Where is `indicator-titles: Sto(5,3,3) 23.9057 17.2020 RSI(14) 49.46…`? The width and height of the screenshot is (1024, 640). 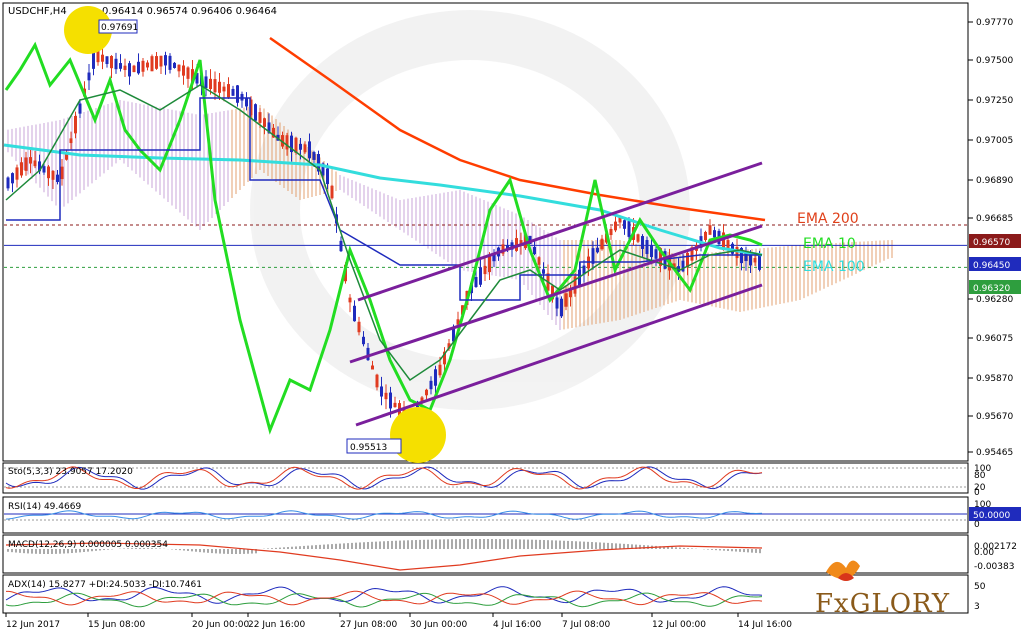
indicator-titles: Sto(5,3,3) 23.9057 17.2020 RSI(14) 49.46… is located at coordinates (105, 528).